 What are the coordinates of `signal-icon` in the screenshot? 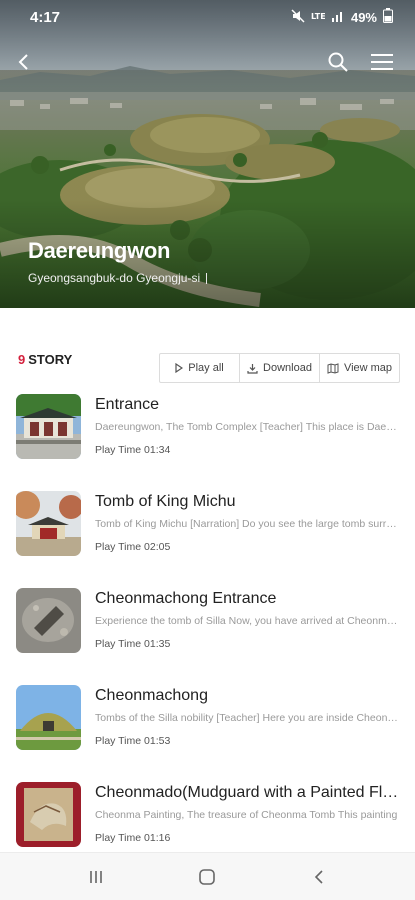 It's located at (338, 17).